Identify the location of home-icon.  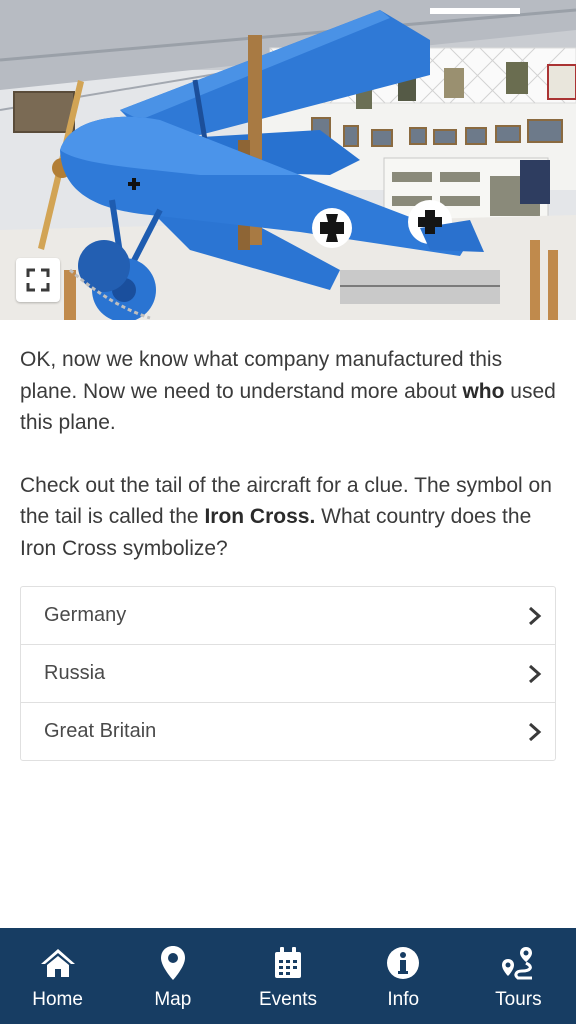
(58, 963).